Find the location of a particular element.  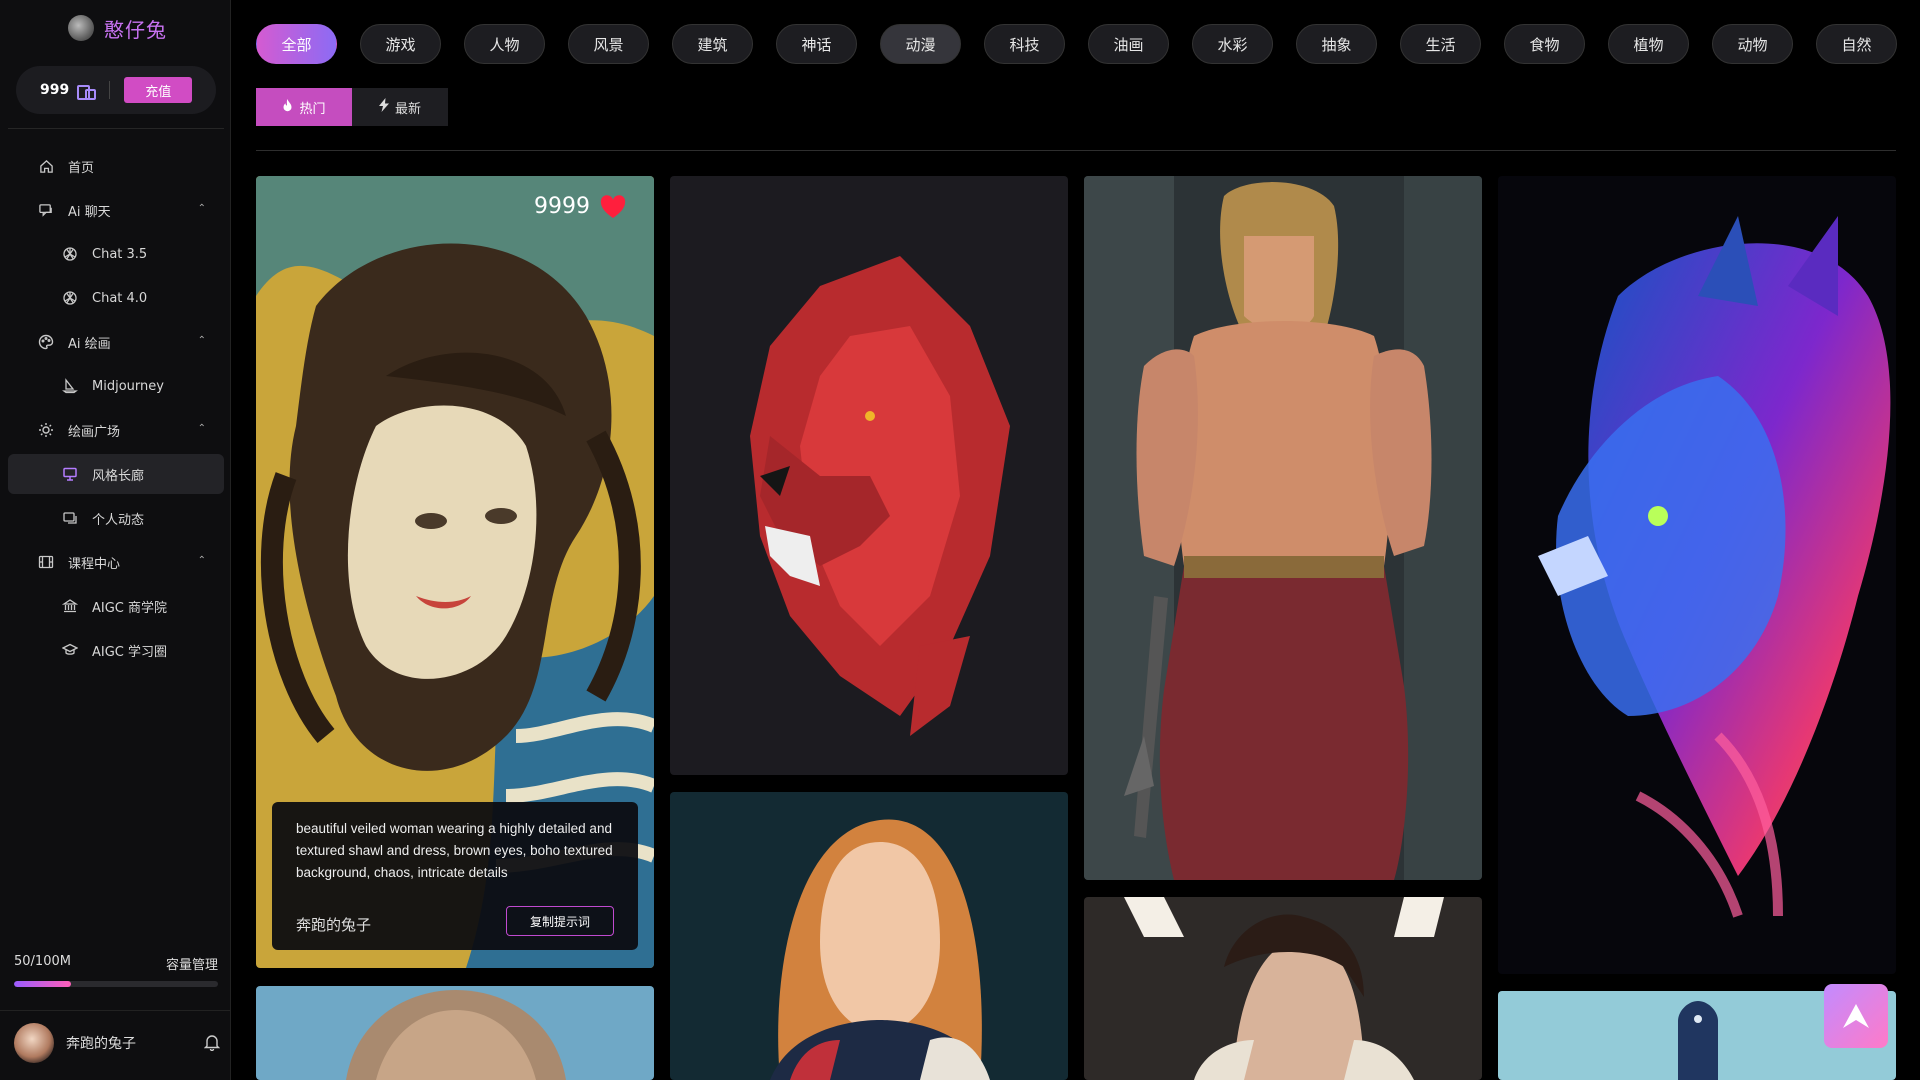

nav-item-courses: 课程中心 ⌃ is located at coordinates (116, 562).